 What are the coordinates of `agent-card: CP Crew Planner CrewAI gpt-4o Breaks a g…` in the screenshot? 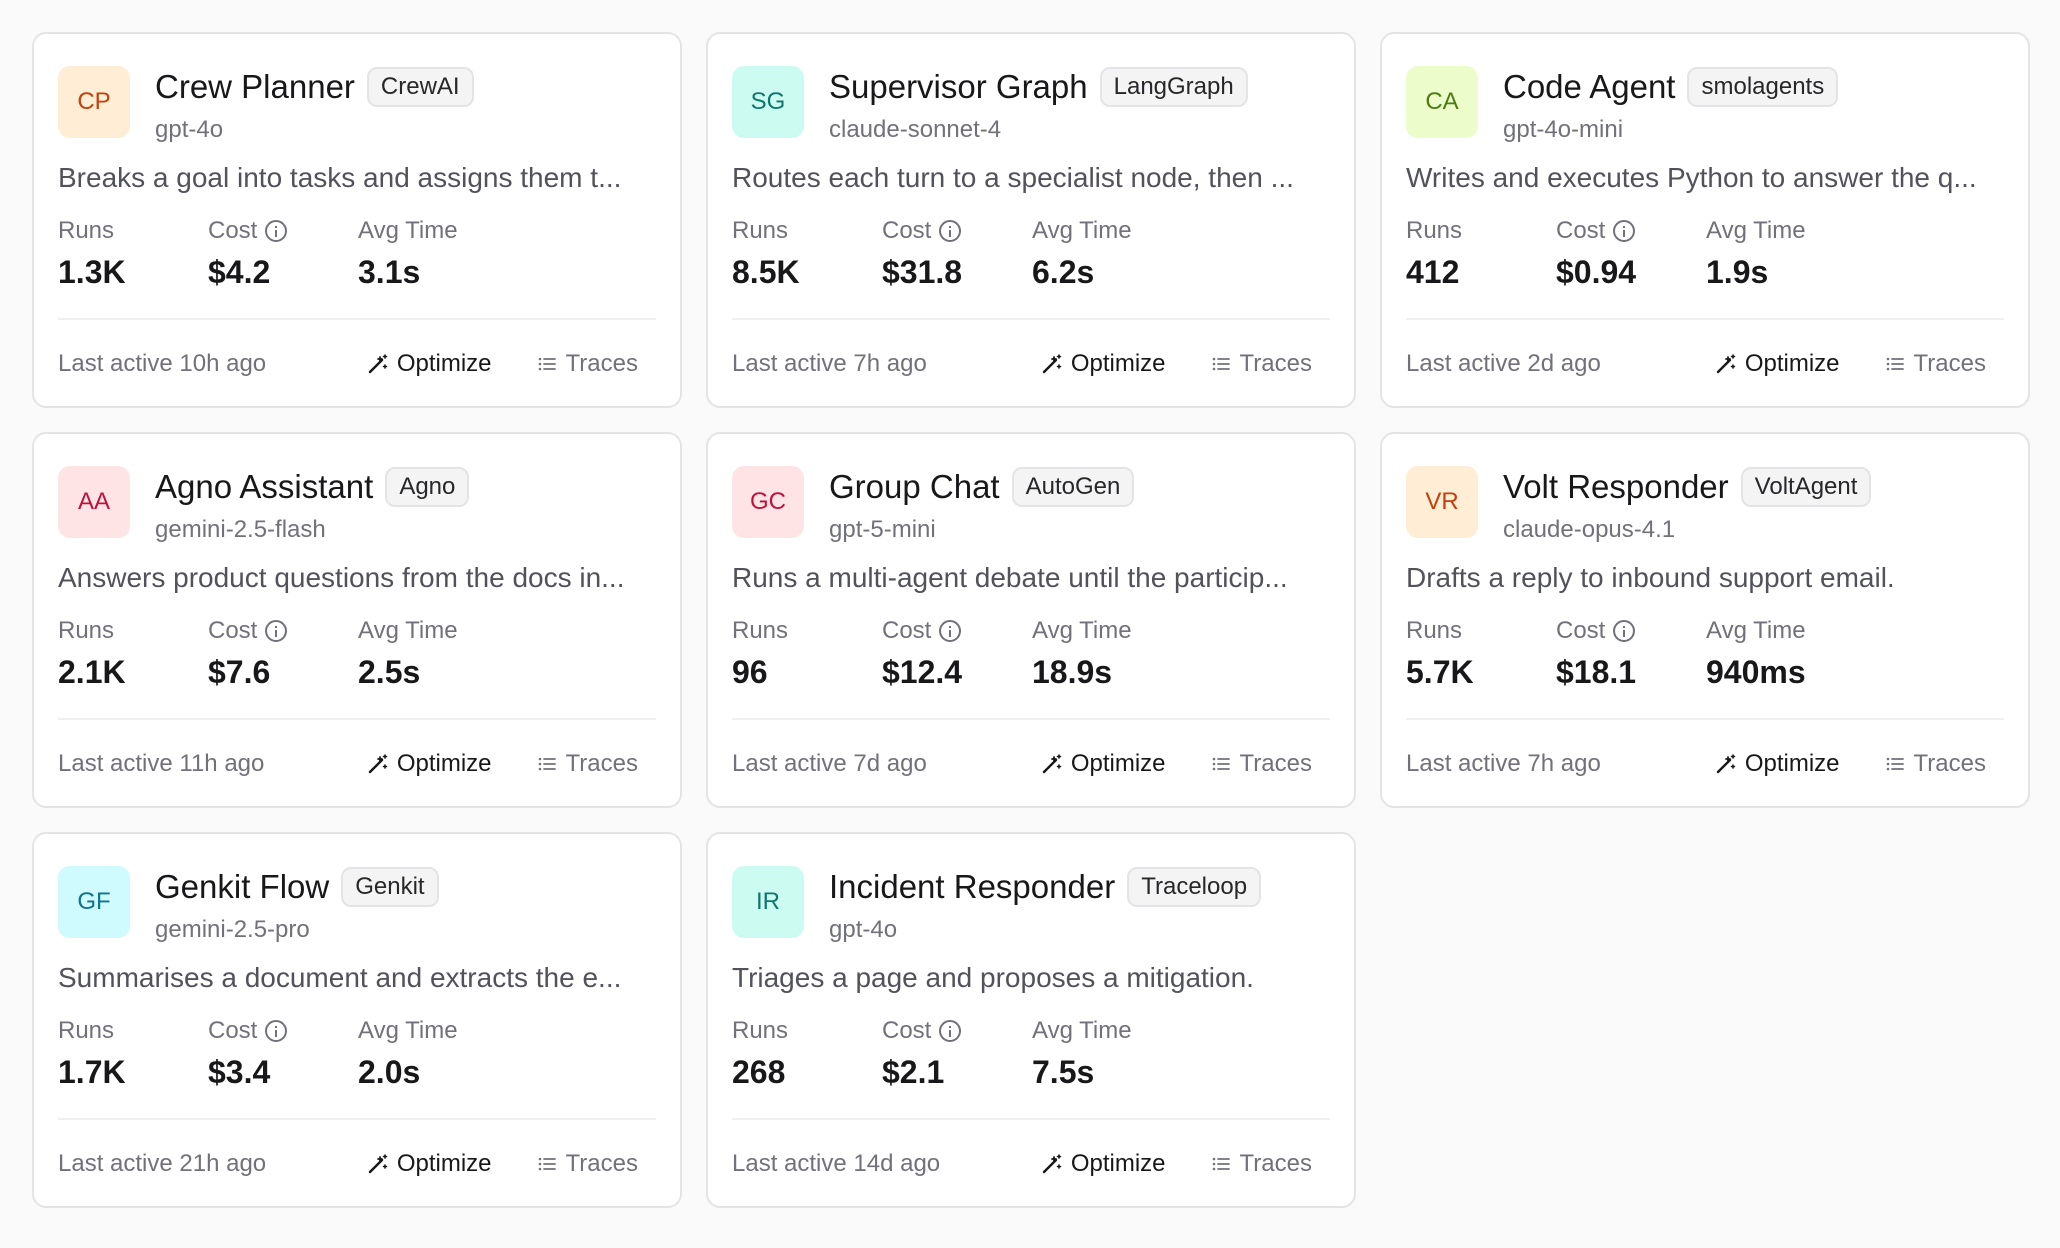 It's located at (357, 220).